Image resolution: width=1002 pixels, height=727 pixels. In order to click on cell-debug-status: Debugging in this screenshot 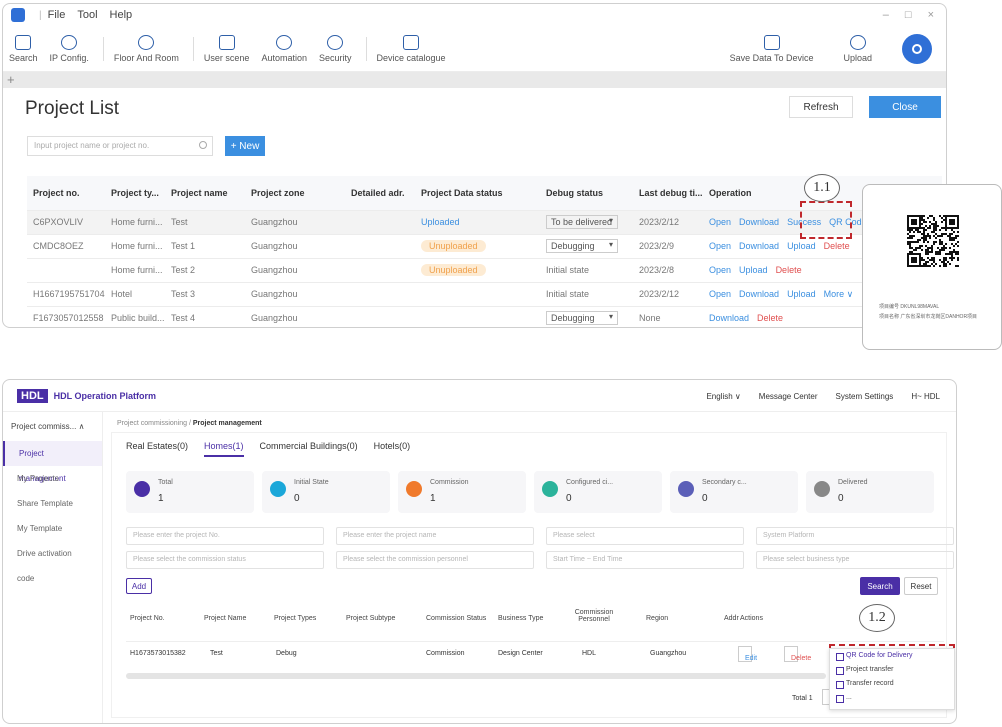, I will do `click(586, 316)`.